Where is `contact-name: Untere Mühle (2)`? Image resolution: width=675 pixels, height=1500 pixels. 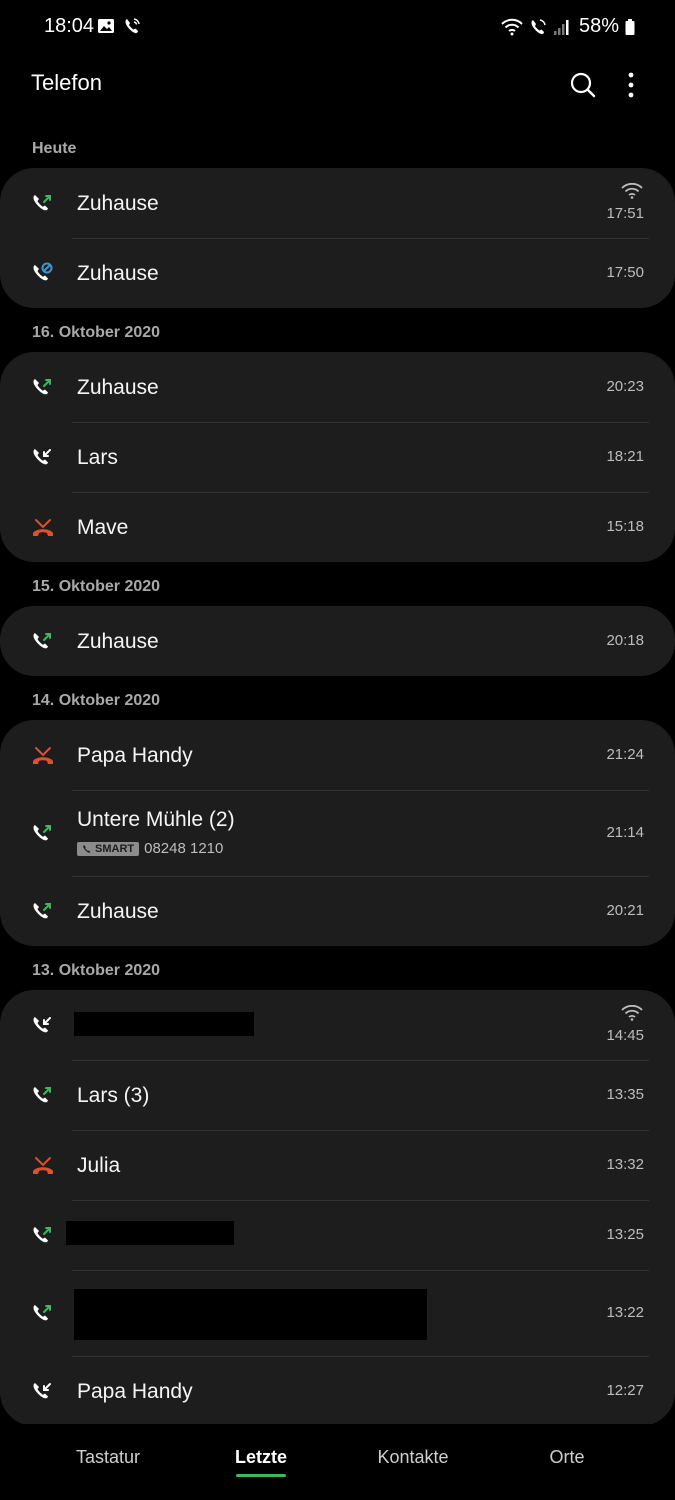
contact-name: Untere Mühle (2) is located at coordinates (156, 819).